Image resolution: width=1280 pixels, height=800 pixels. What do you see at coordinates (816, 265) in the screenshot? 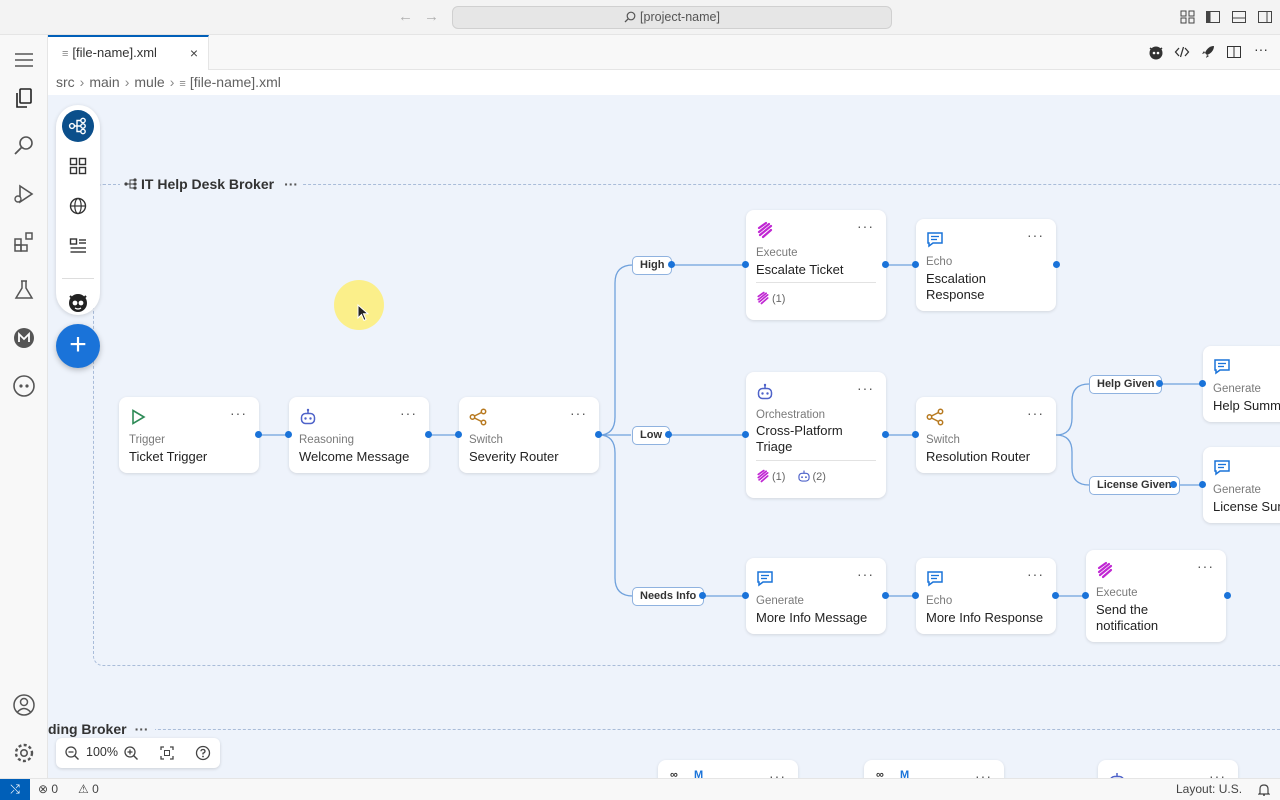
I see `node-escalate-ticket: ··· Execute Escalate Ticket (1)` at bounding box center [816, 265].